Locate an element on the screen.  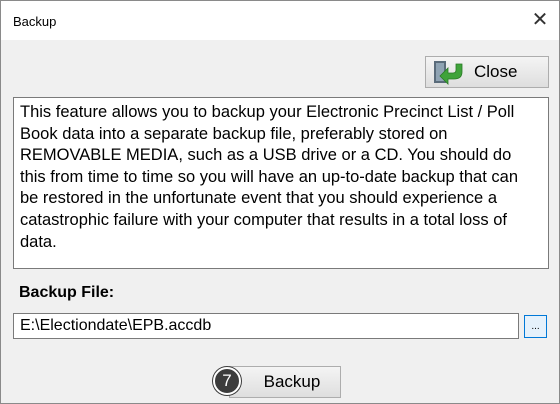
backup-file-input is located at coordinates (266, 326).